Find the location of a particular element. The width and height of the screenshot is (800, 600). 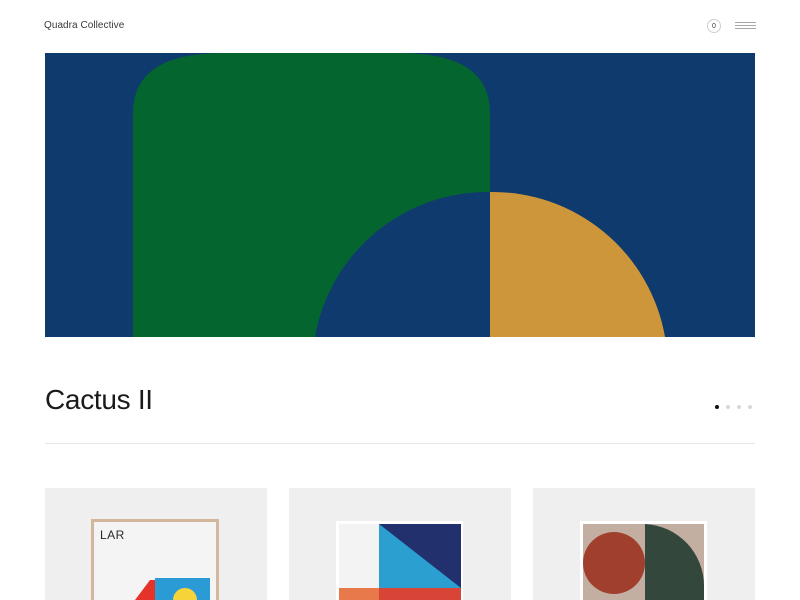

white-block-shape is located at coordinates (359, 556).